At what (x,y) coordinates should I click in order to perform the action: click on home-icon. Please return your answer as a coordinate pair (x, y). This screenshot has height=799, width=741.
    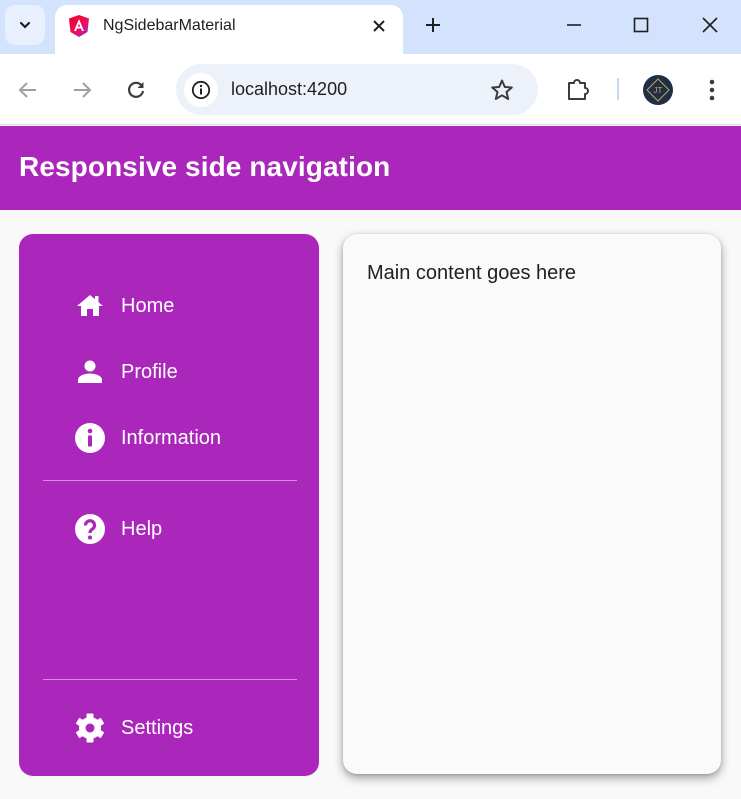
    Looking at the image, I should click on (90, 306).